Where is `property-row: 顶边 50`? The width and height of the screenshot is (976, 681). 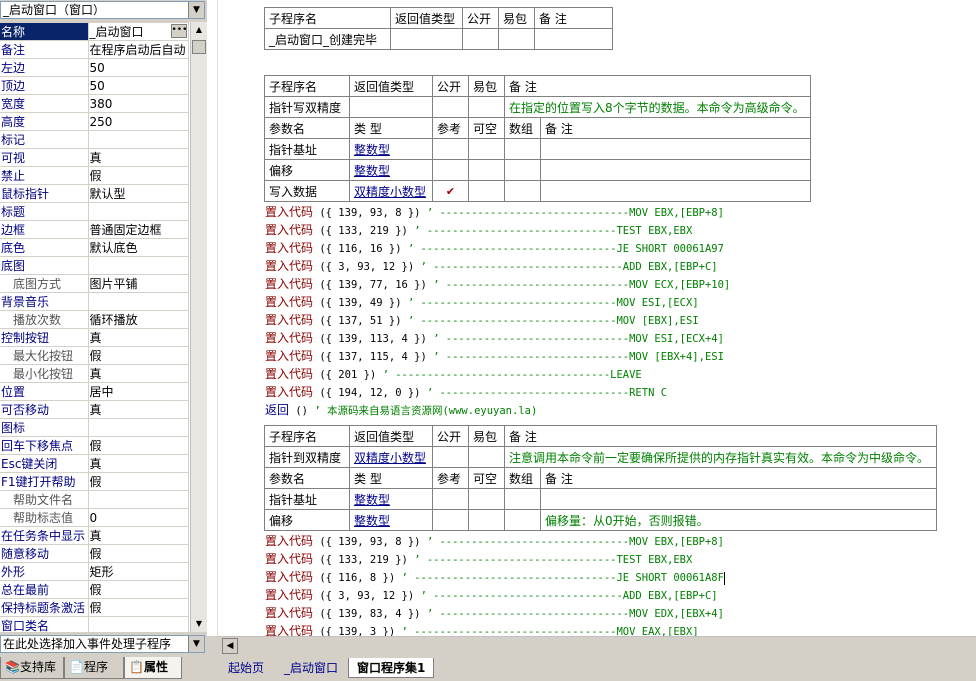
property-row: 顶边 50 is located at coordinates (94, 85).